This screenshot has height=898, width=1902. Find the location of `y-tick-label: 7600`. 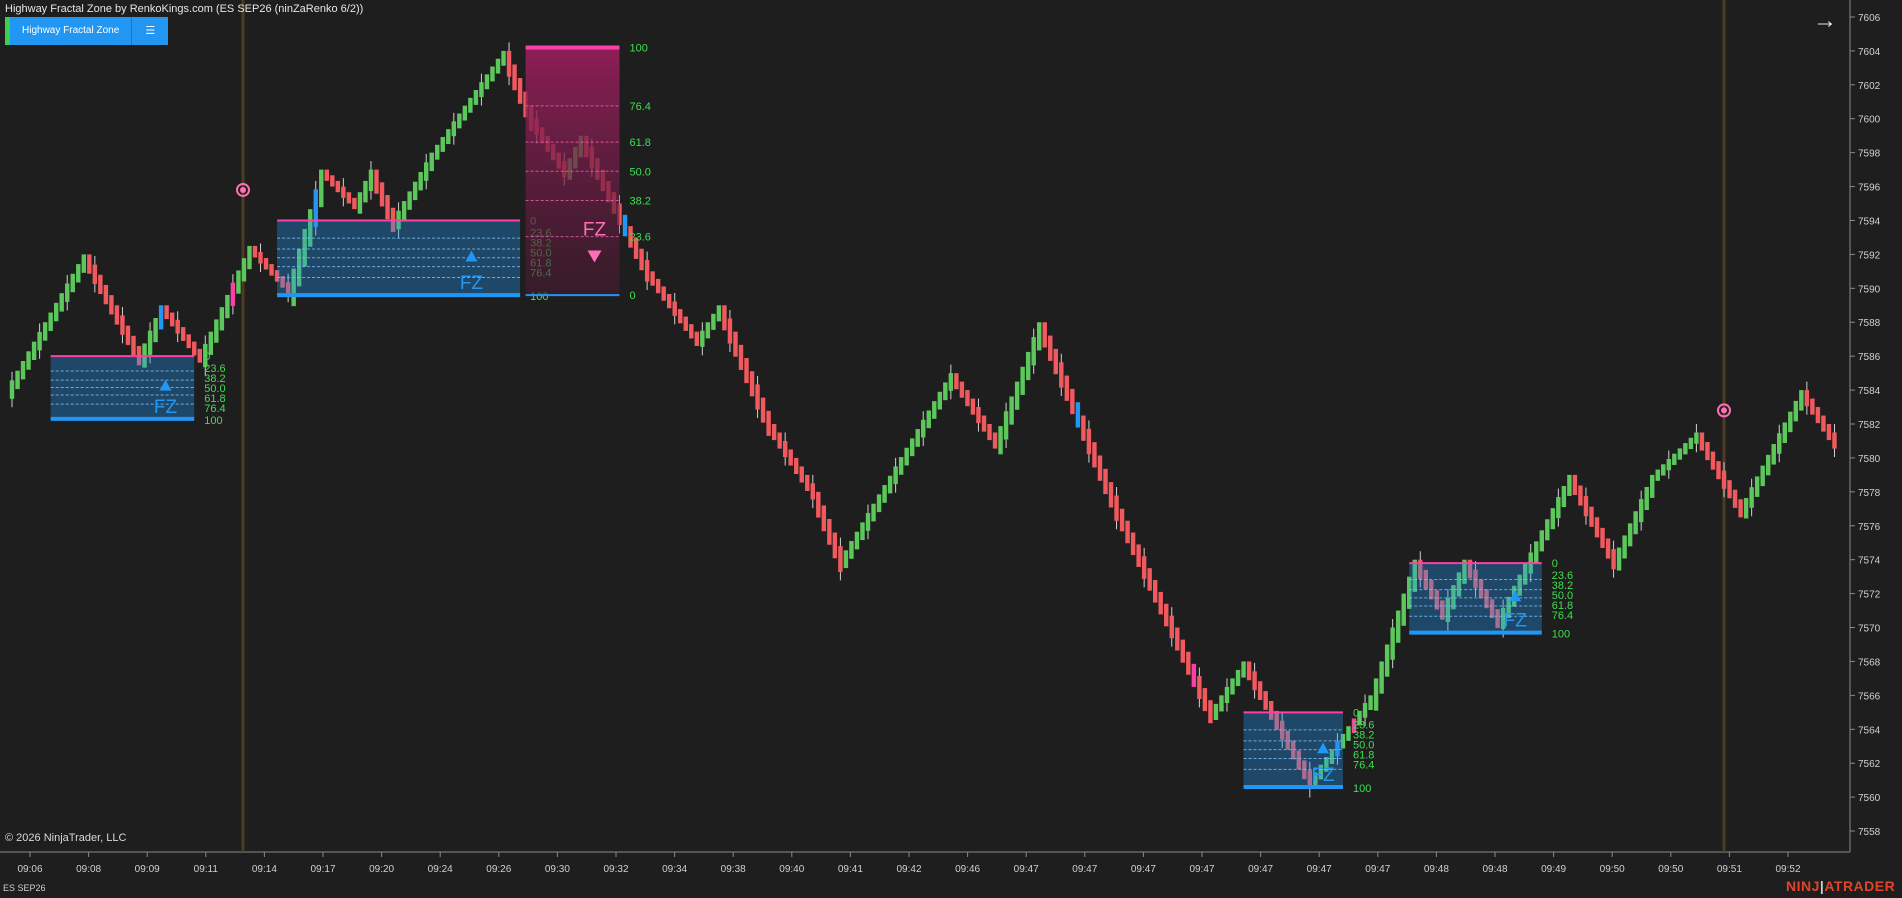

y-tick-label: 7600 is located at coordinates (1869, 120).